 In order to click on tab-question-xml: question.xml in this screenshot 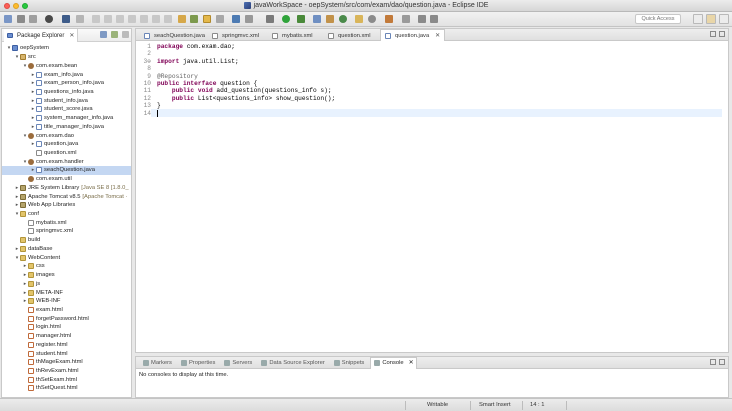, I will do `click(349, 35)`.